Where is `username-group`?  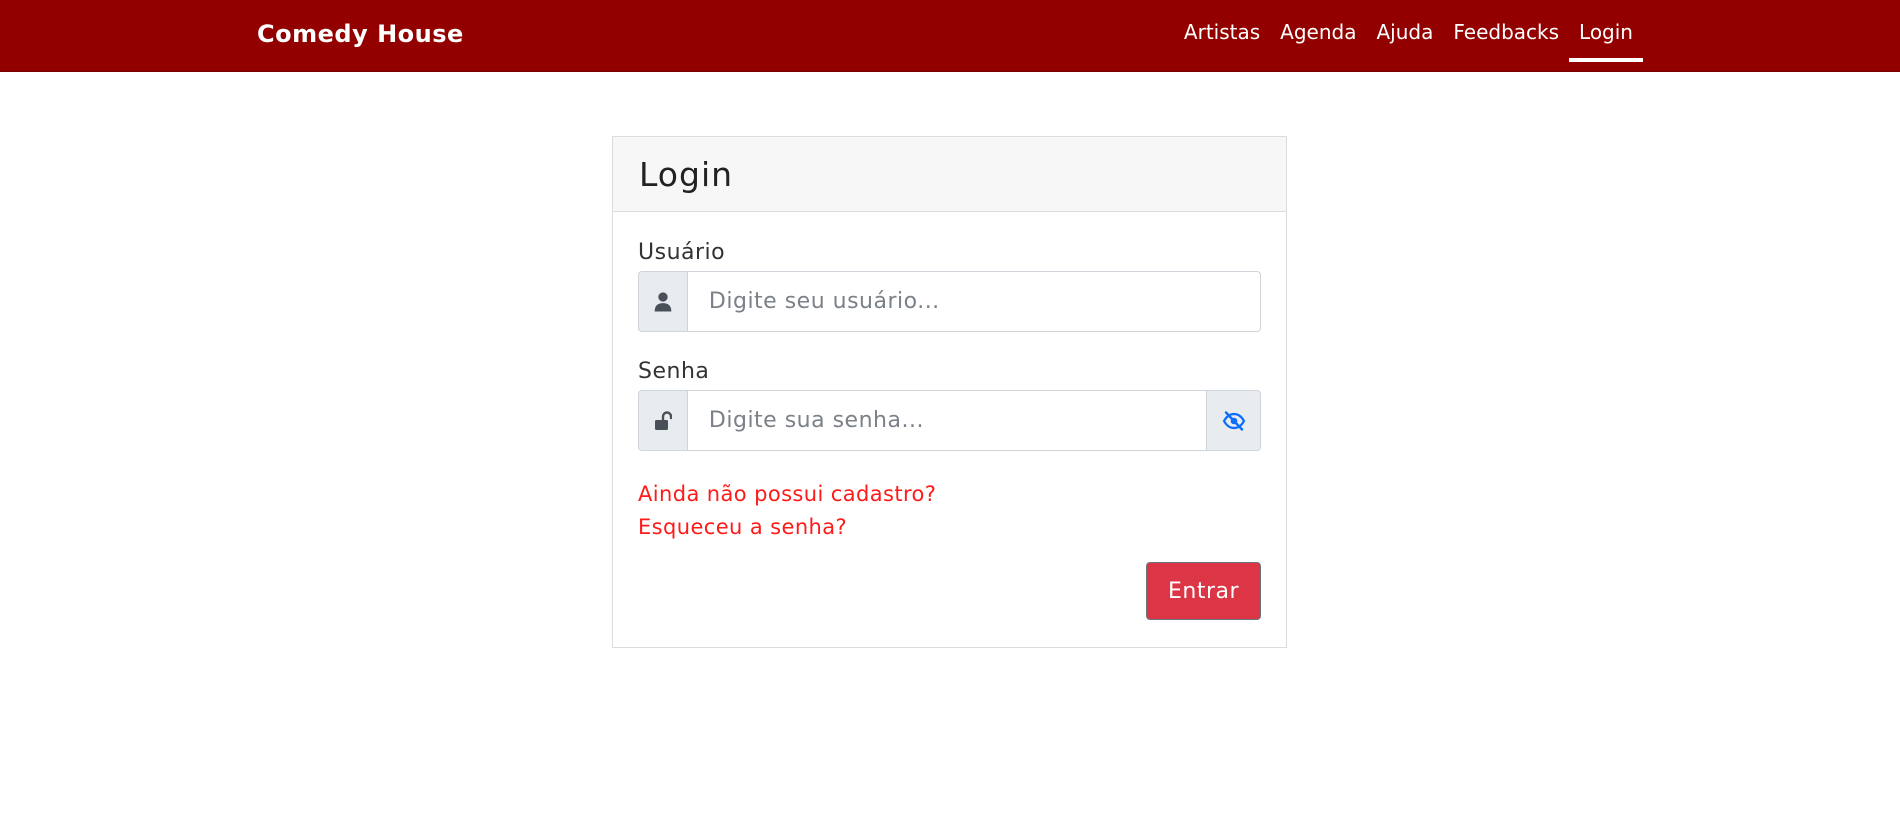
username-group is located at coordinates (949, 301).